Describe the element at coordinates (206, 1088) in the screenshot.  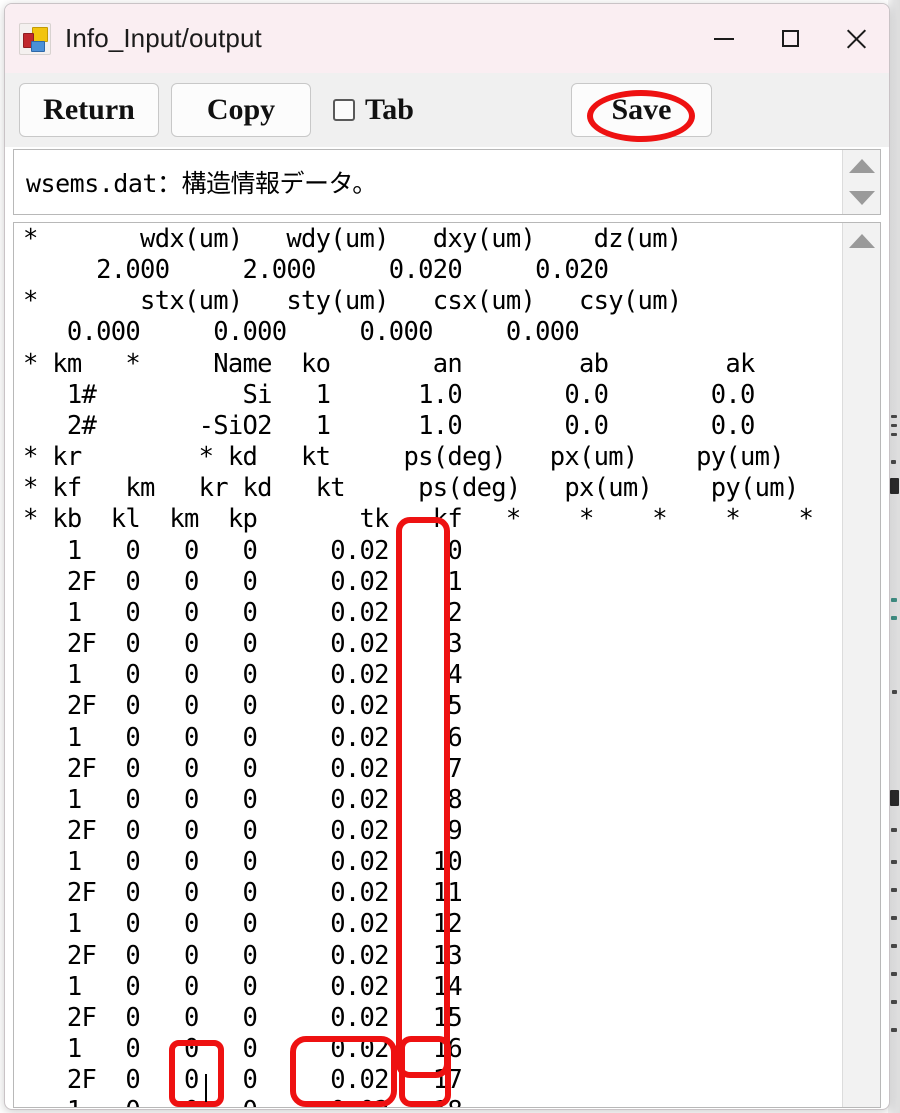
I see `text-caret` at that location.